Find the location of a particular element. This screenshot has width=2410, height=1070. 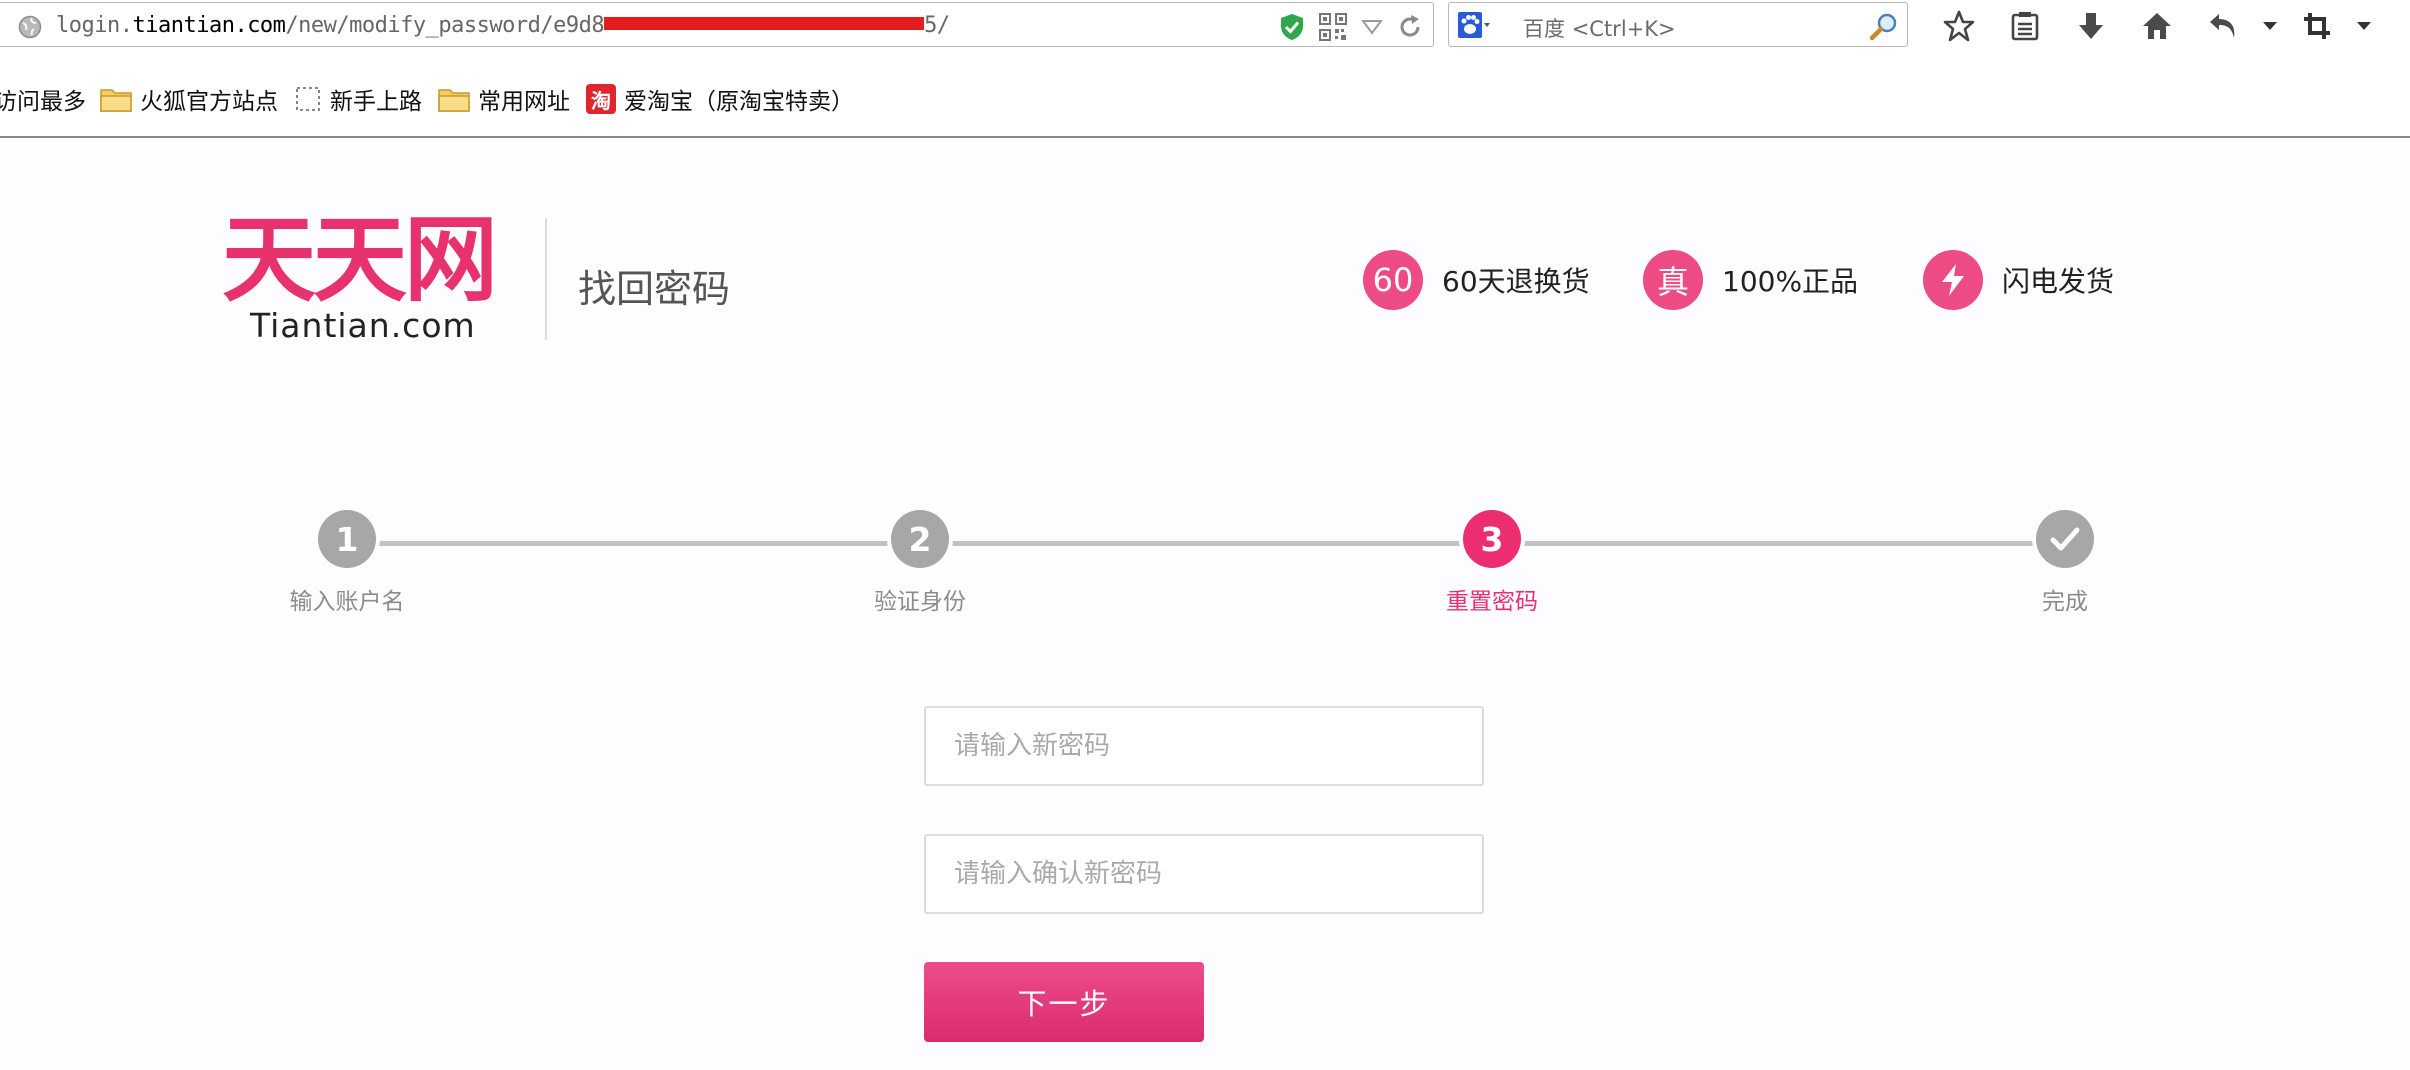

bookmark-label: 常用网址 is located at coordinates (524, 102).